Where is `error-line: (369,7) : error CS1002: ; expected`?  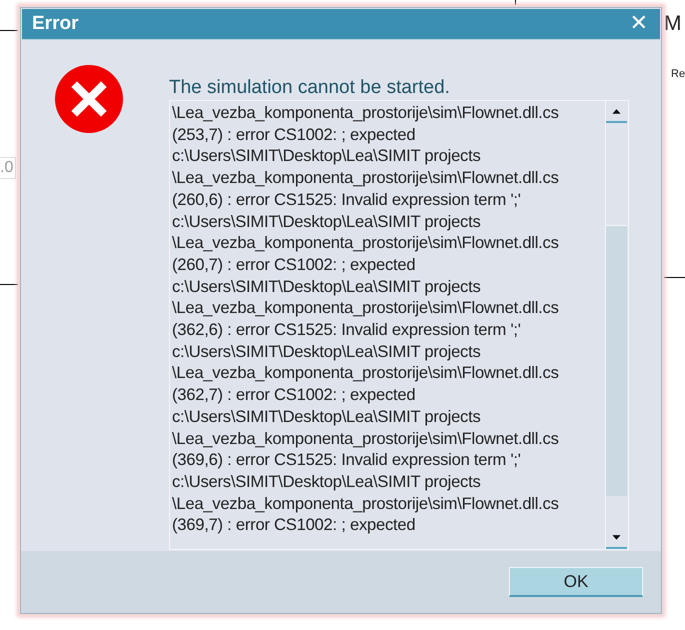
error-line: (369,7) : error CS1002: ; expected is located at coordinates (294, 525).